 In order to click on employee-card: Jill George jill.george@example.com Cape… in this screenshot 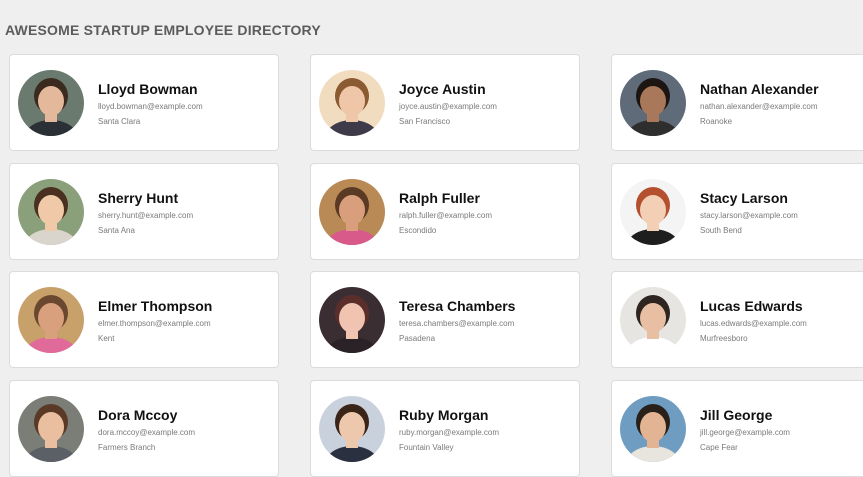, I will do `click(737, 428)`.